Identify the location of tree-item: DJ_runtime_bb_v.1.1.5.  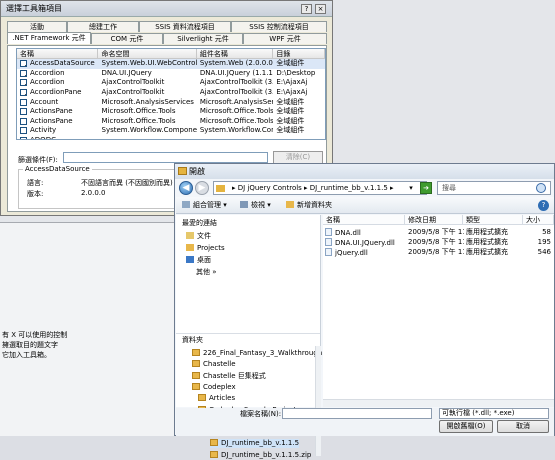
(255, 444).